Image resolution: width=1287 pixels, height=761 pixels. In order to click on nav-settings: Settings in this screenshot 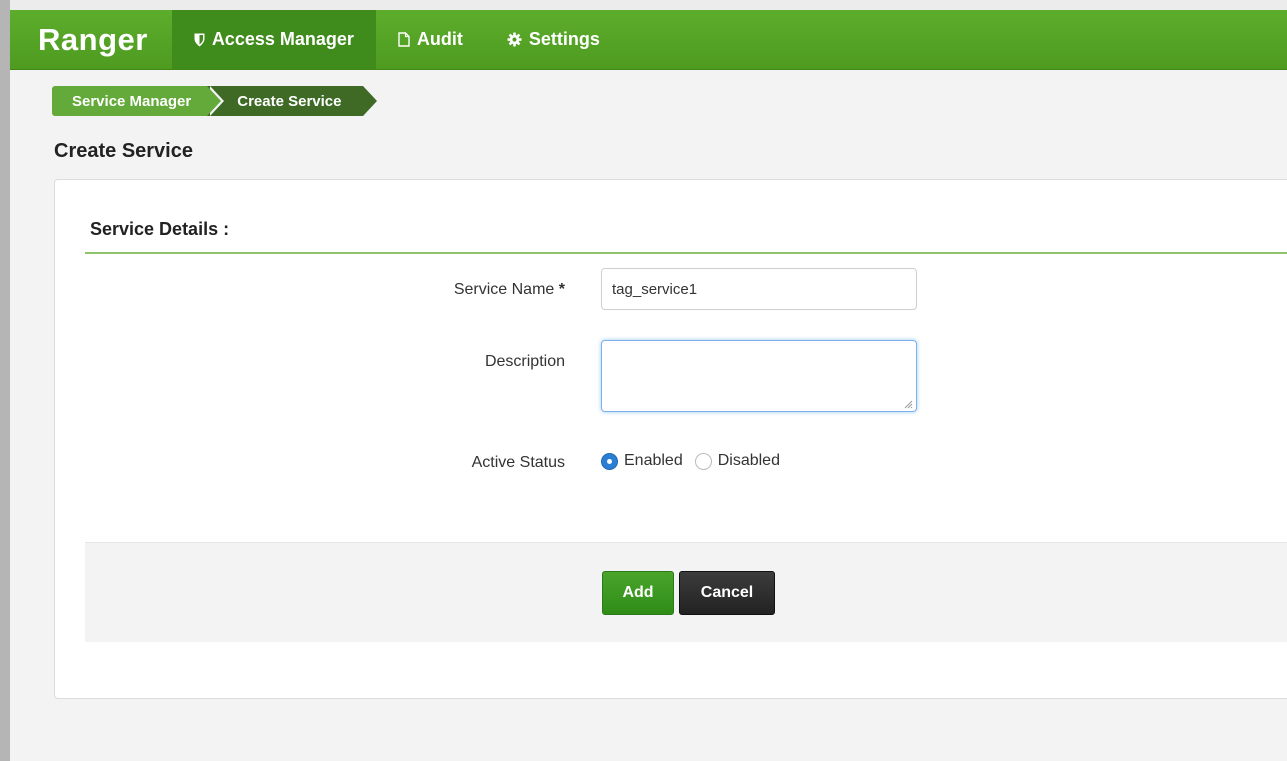, I will do `click(553, 39)`.